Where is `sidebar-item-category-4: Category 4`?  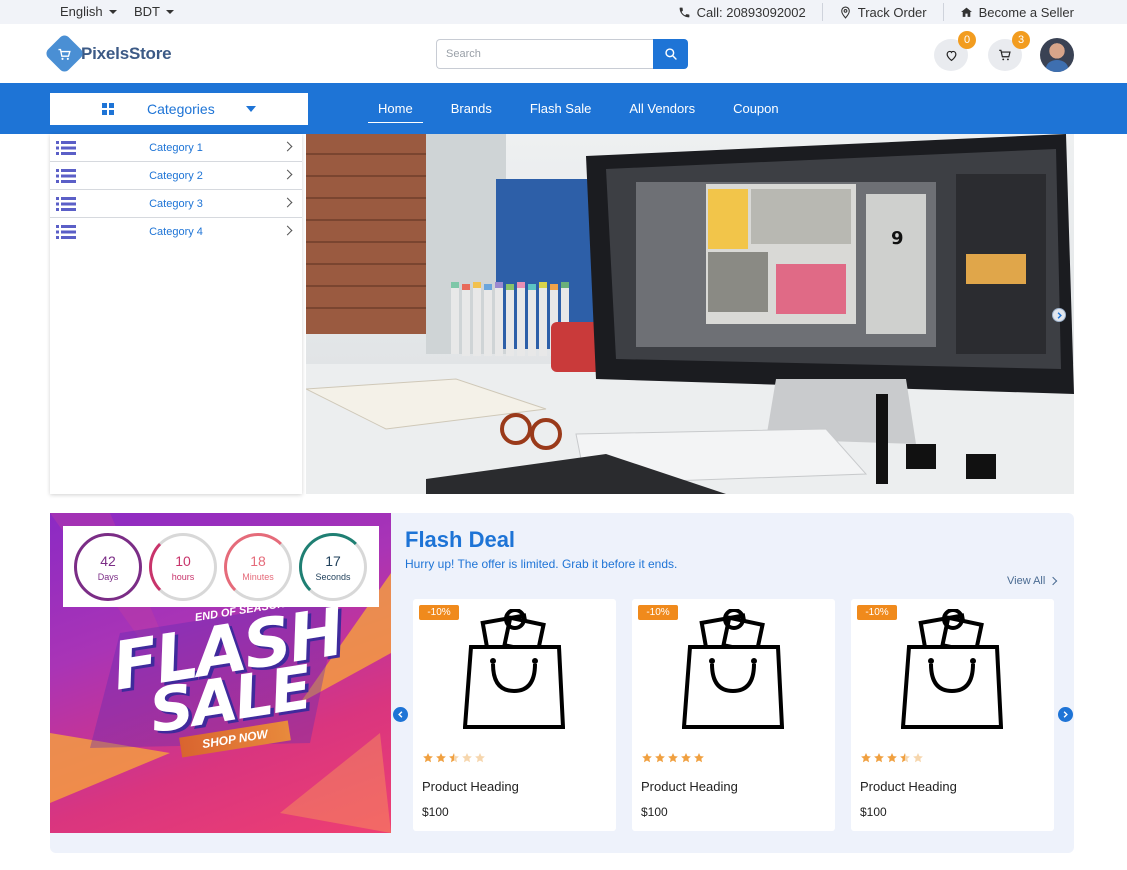
sidebar-item-category-4: Category 4 is located at coordinates (176, 232).